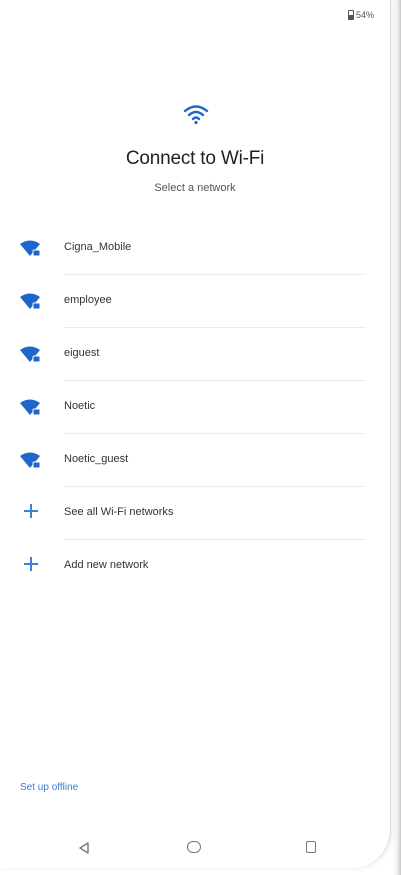  Describe the element at coordinates (196, 115) in the screenshot. I see `wifi-icon` at that location.